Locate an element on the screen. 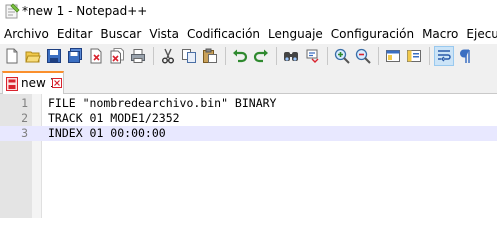 The image size is (497, 240). menu-archivo: Archivo is located at coordinates (26, 34).